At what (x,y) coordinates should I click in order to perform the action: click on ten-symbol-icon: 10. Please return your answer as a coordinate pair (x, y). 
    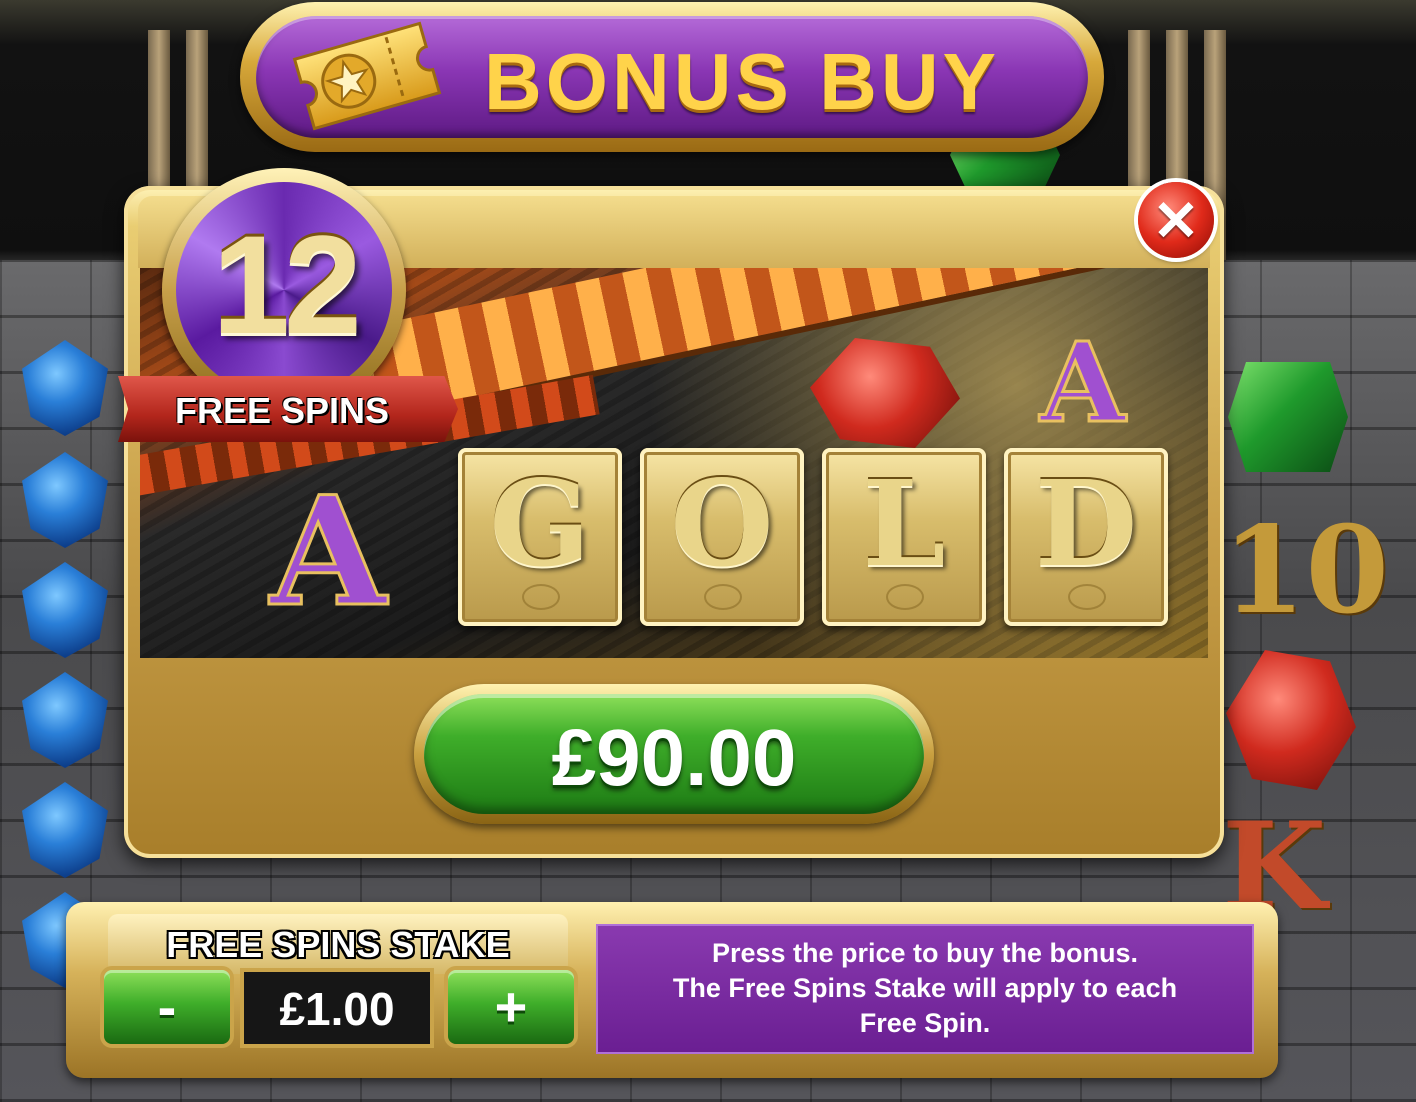
    Looking at the image, I should click on (1305, 570).